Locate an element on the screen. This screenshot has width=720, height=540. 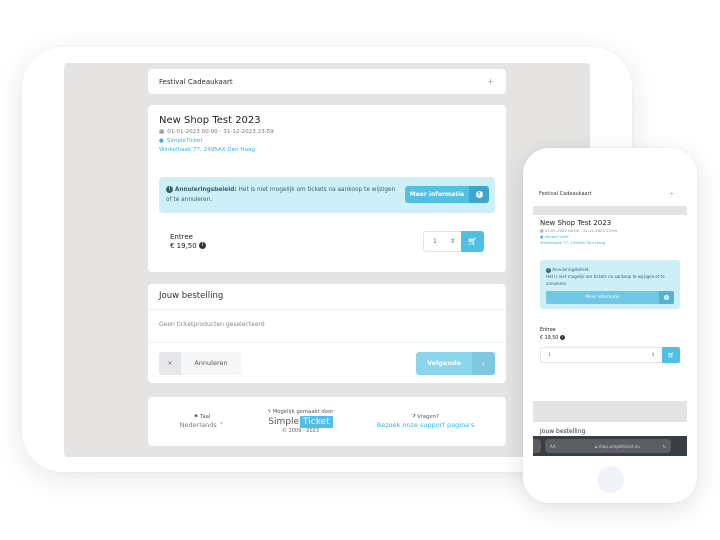
powered-caption: Mogelijk gemaakt door is located at coordinates (303, 412).